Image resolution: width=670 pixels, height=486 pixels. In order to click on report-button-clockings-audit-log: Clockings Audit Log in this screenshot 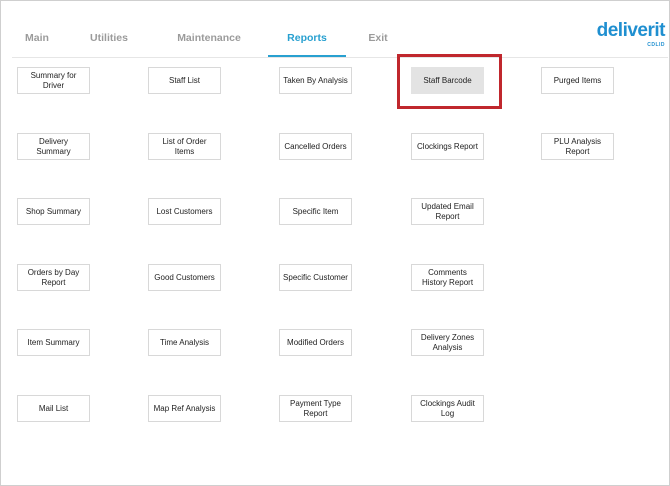, I will do `click(447, 408)`.